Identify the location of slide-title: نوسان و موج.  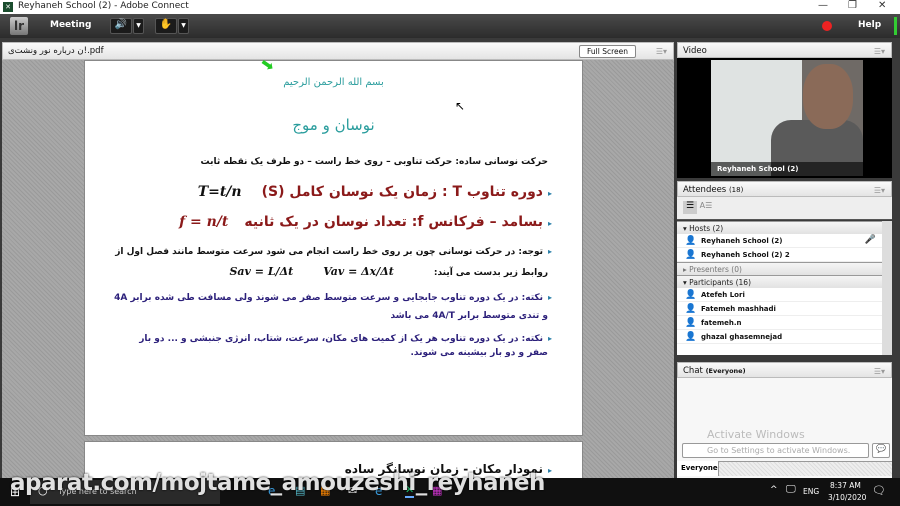
(333, 125).